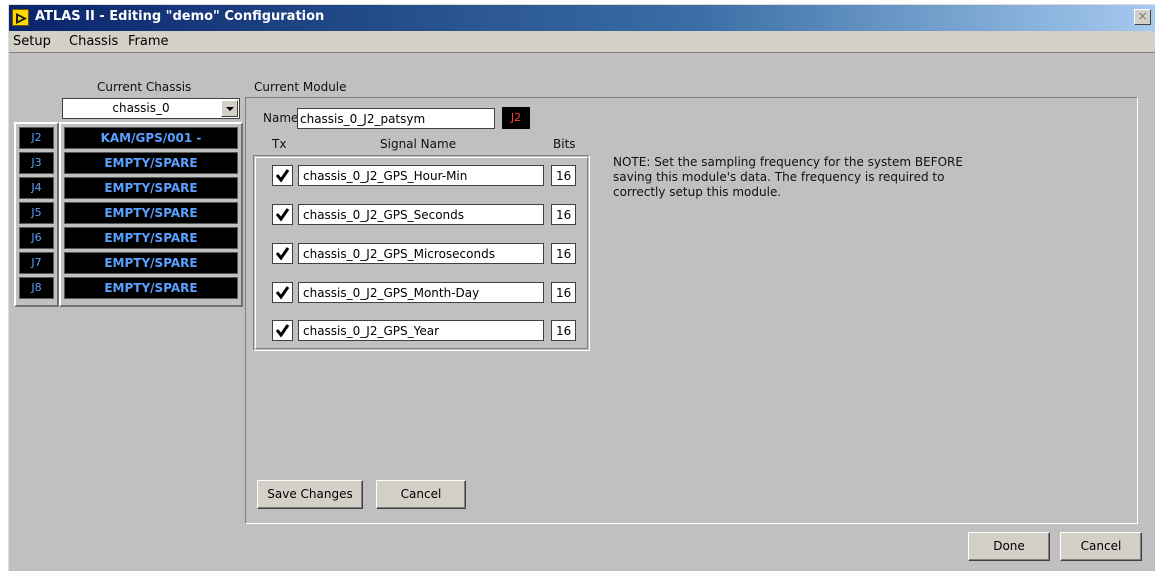 Image resolution: width=1155 pixels, height=571 pixels. What do you see at coordinates (421, 330) in the screenshot?
I see `signal-name-input: chassis_0_J2_GPS_Year` at bounding box center [421, 330].